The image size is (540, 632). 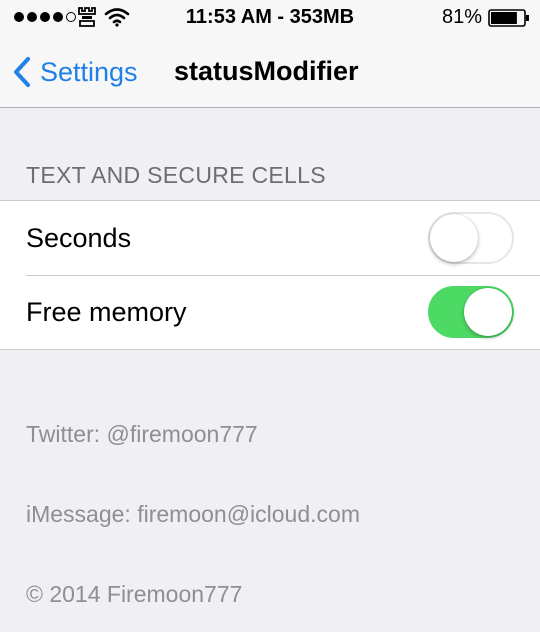 I want to click on back-button-label: Settings, so click(x=89, y=71).